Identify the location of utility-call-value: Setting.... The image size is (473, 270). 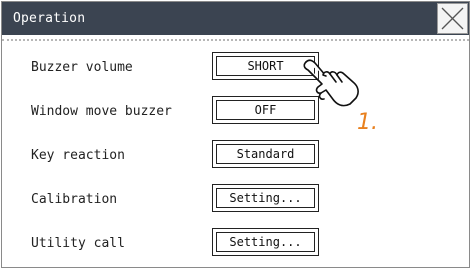
(265, 242).